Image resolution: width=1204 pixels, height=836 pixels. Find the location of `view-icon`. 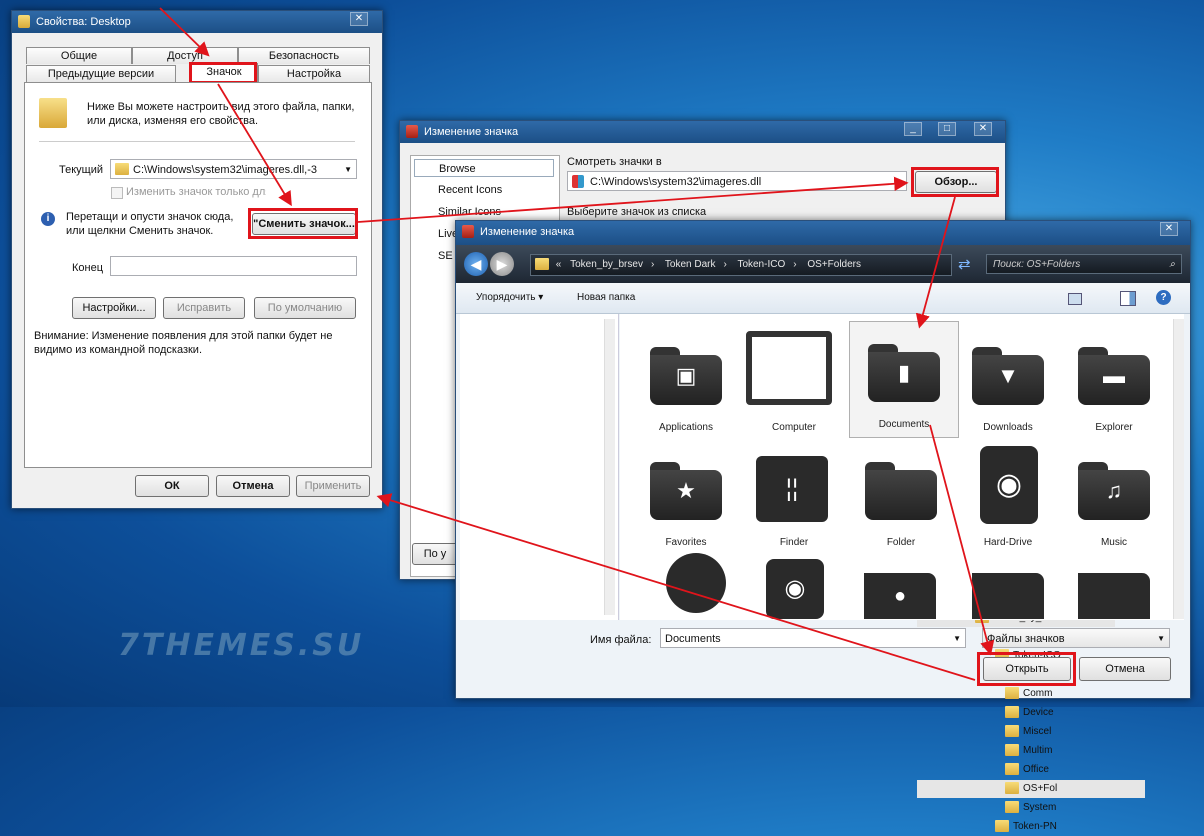

view-icon is located at coordinates (1075, 299).